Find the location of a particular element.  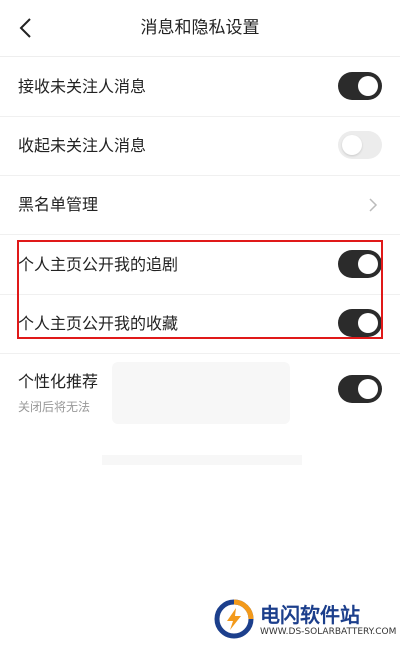

setting-row-collapse-messages: 收起未关注人消息 is located at coordinates (200, 146).